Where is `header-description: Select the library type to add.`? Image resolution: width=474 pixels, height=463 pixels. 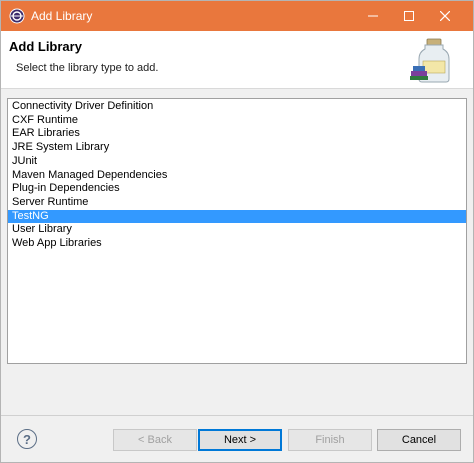
header-description: Select the library type to add. is located at coordinates (87, 68).